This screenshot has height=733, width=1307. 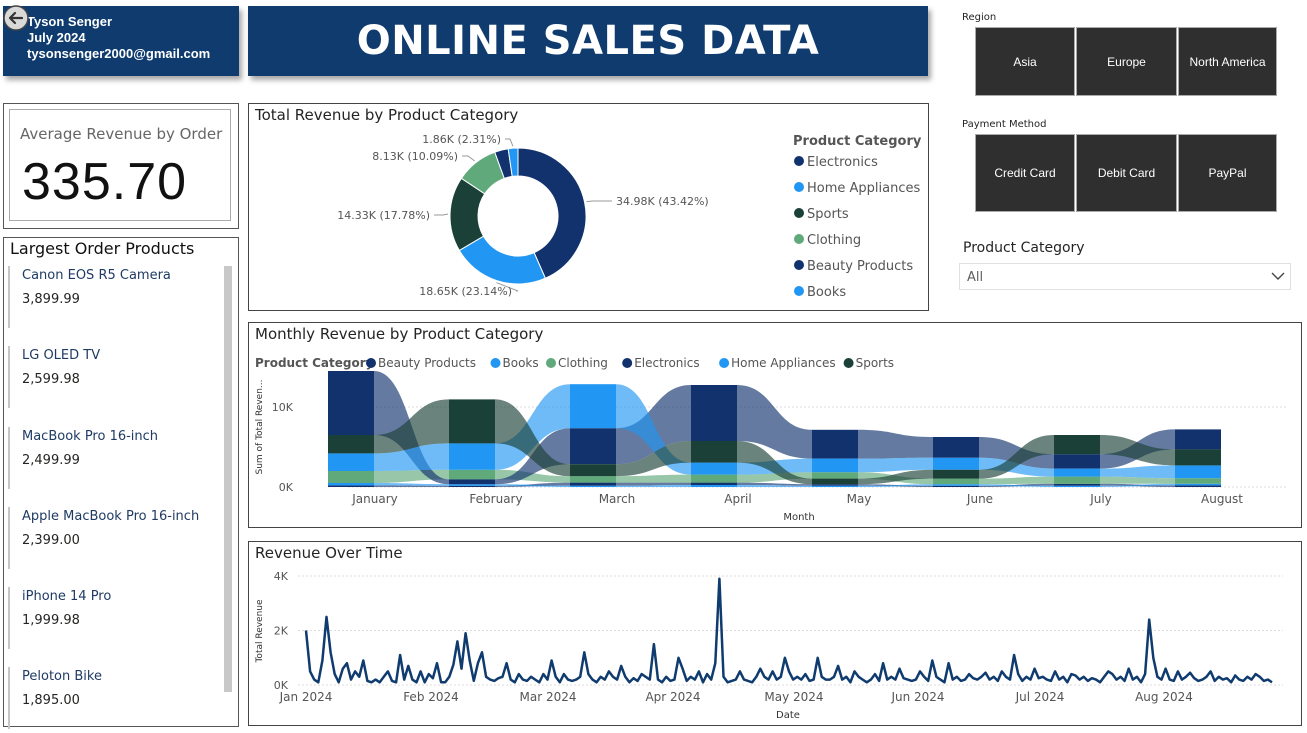 I want to click on back-arrow-icon, so click(x=16, y=18).